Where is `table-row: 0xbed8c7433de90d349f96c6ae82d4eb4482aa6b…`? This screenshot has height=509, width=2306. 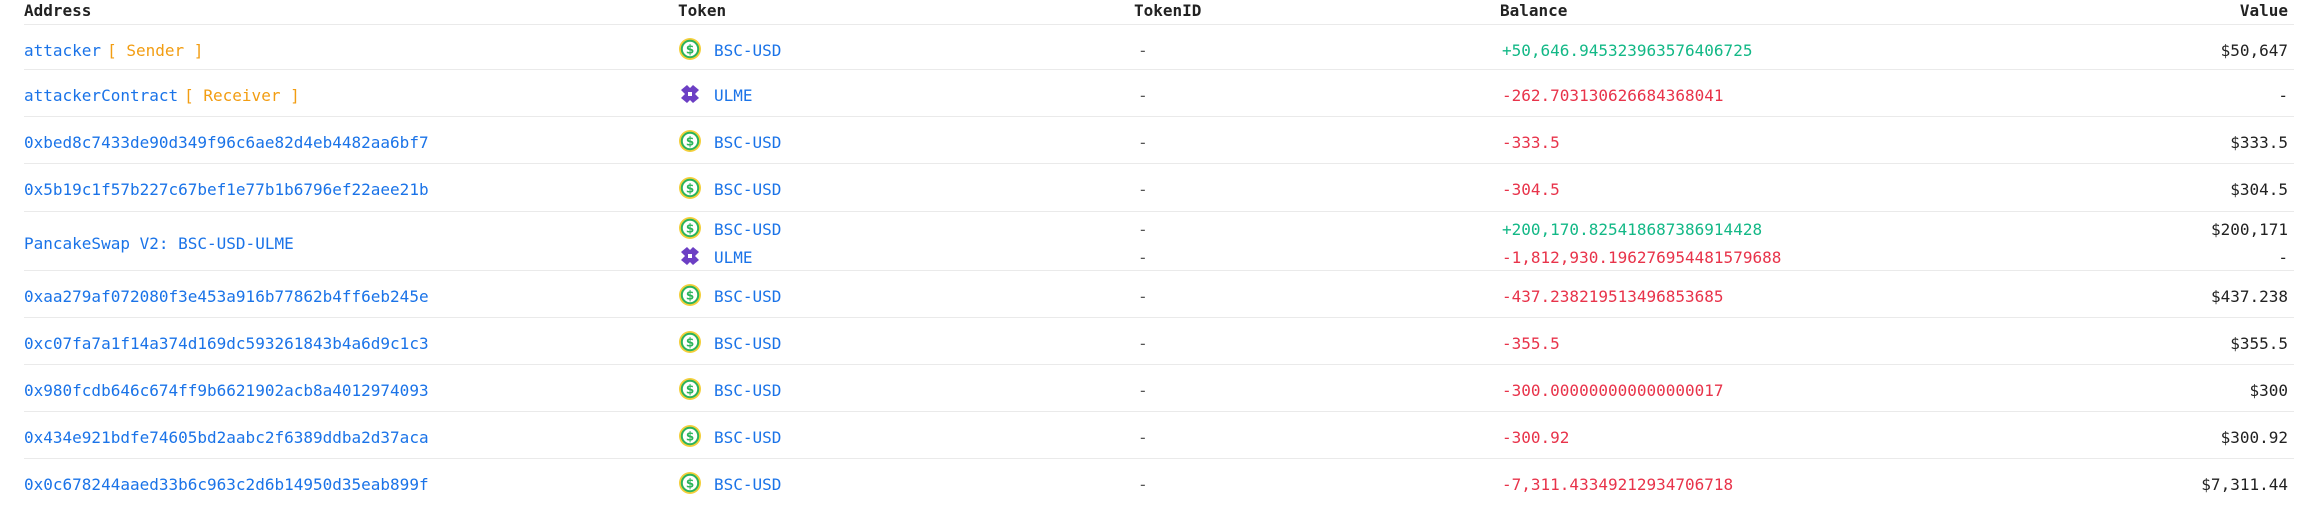 table-row: 0xbed8c7433de90d349f96c6ae82d4eb4482aa6b… is located at coordinates (1153, 140).